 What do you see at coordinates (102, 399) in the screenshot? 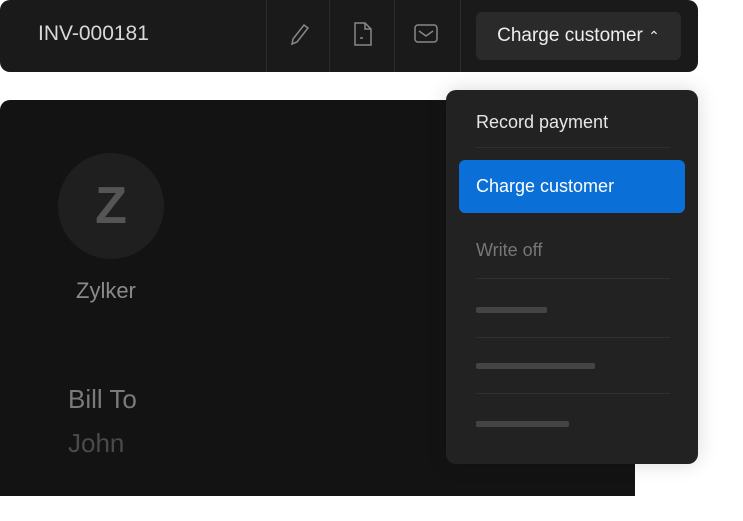
I see `bill-to-label: Bill To` at bounding box center [102, 399].